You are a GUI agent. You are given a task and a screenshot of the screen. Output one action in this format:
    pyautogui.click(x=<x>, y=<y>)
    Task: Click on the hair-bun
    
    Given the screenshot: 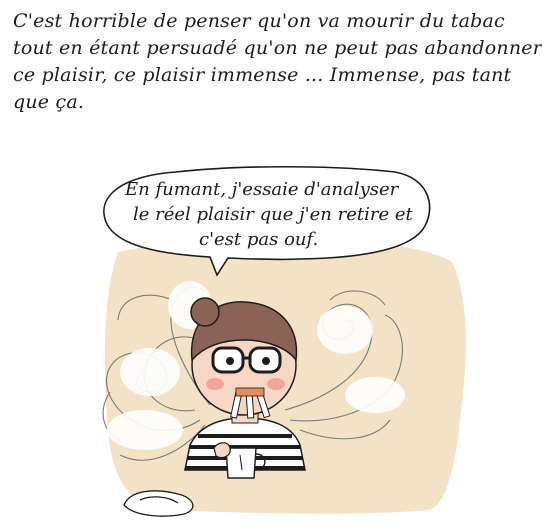 What is the action you would take?
    pyautogui.click(x=205, y=312)
    